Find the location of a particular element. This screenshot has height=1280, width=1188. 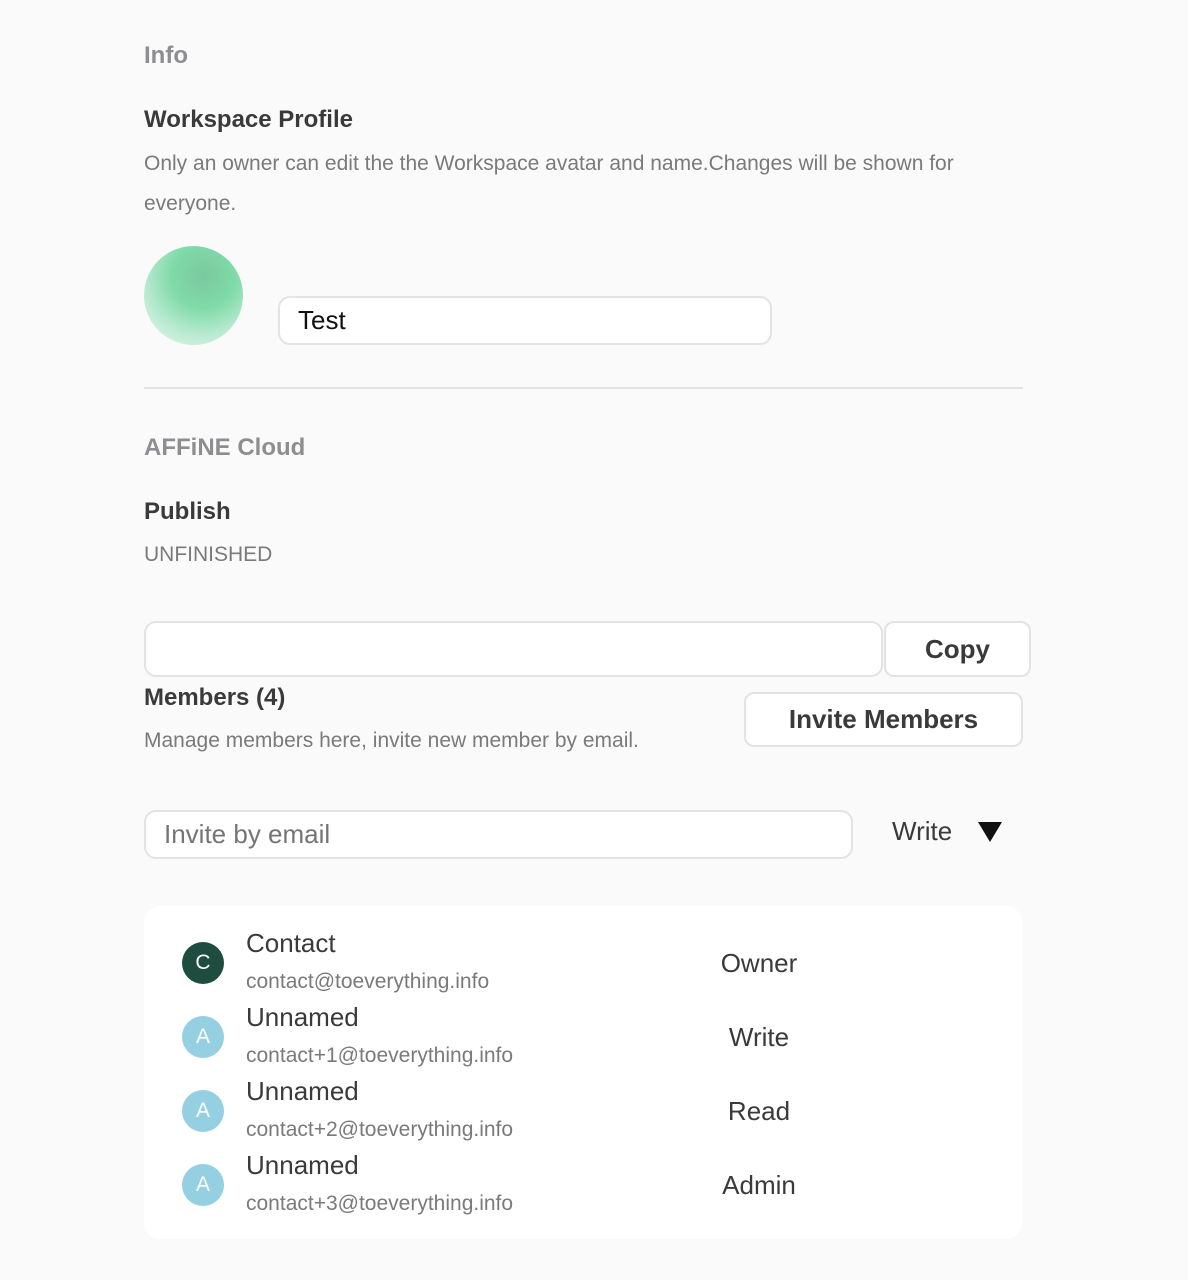

divider is located at coordinates (583, 388).